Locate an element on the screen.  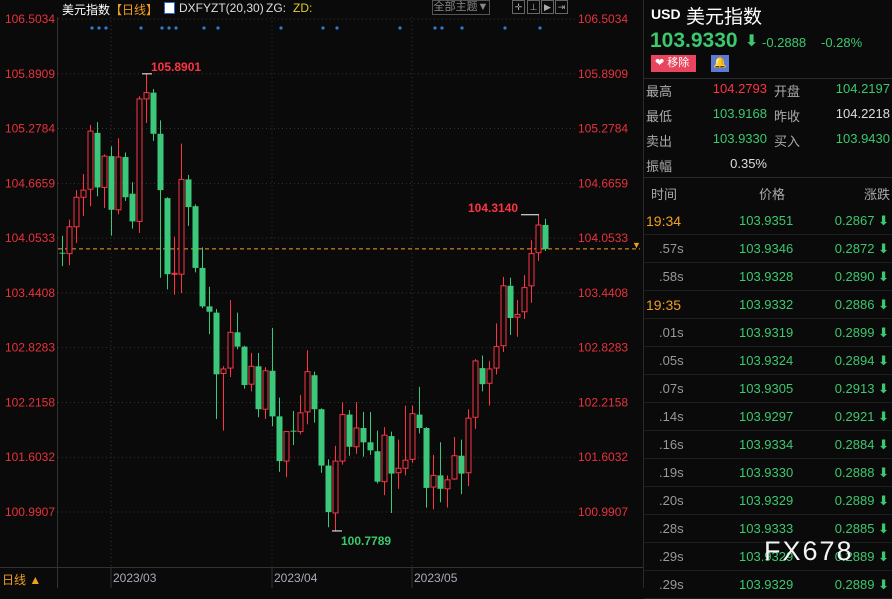
play-icon: ▶ is located at coordinates (547, 7).